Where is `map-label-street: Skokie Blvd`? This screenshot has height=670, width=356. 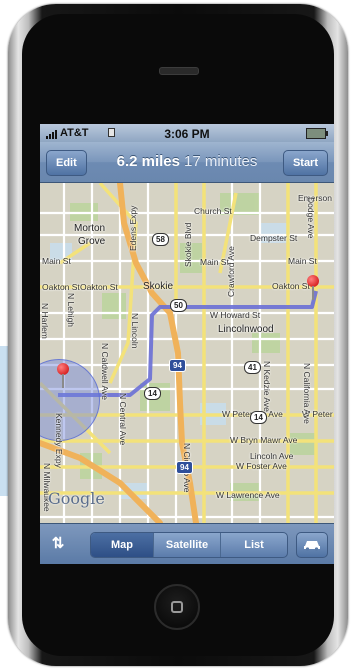
map-label-street: Skokie Blvd is located at coordinates (188, 244).